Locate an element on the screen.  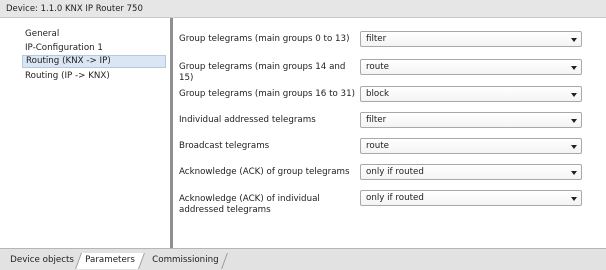
param-select-broadcast: route is located at coordinates (471, 146).